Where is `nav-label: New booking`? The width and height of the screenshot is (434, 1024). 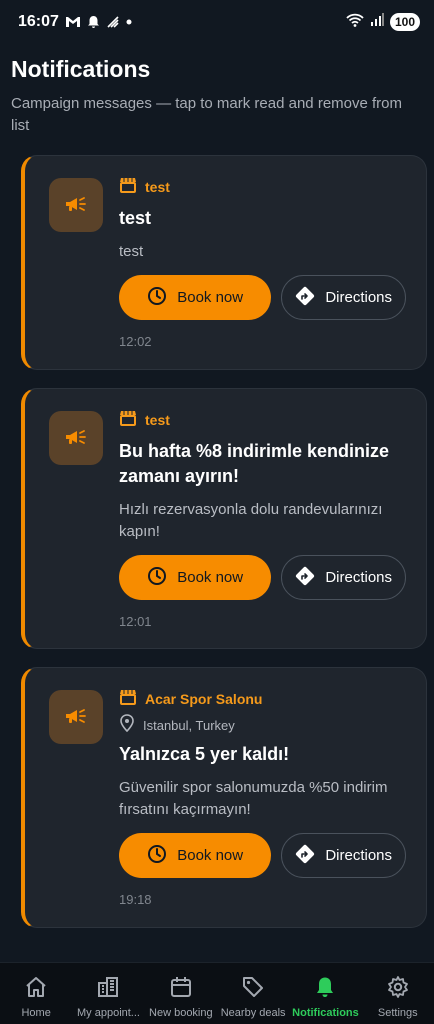
nav-label: New booking is located at coordinates (181, 1013).